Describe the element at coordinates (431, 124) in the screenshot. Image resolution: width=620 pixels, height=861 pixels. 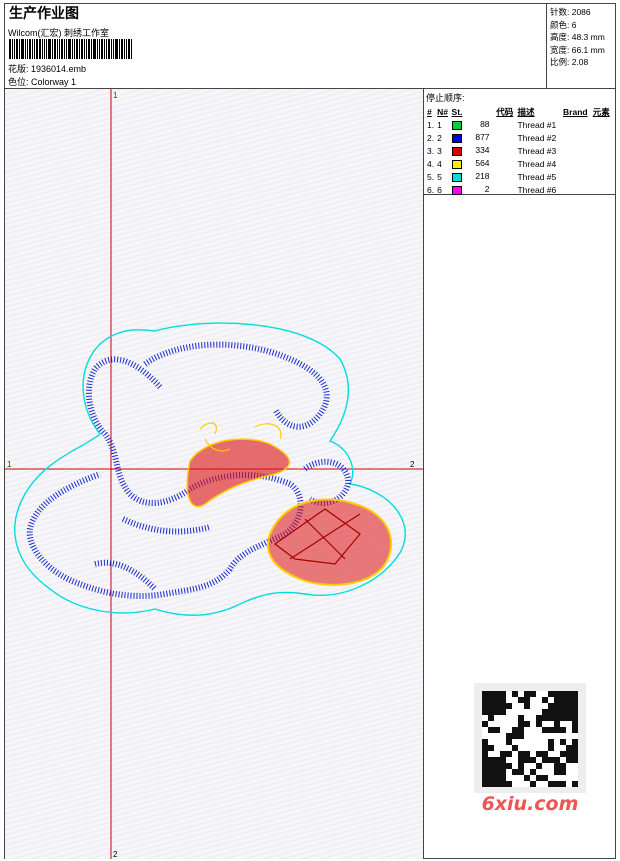
I see `stop-number: 1.` at that location.